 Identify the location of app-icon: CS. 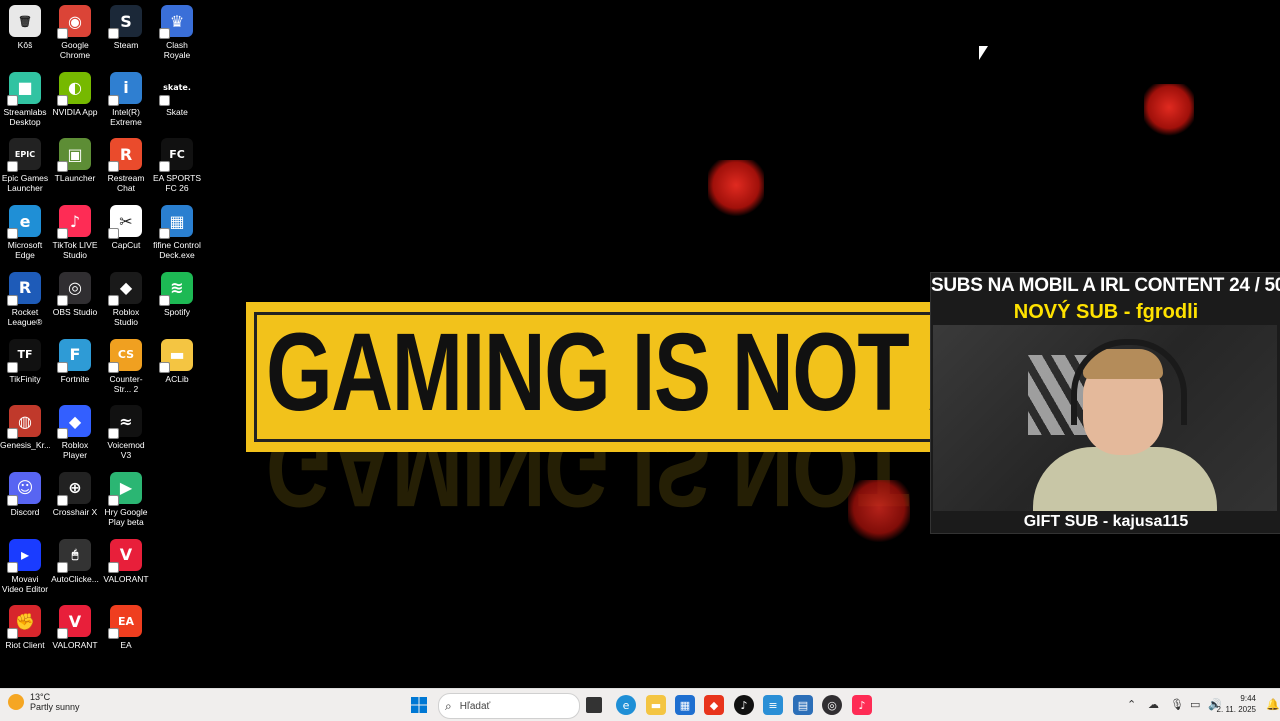
(125, 355).